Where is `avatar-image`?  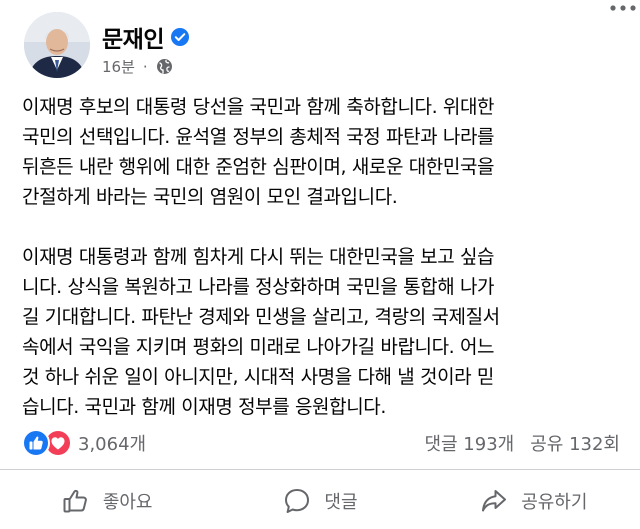 avatar-image is located at coordinates (57, 45).